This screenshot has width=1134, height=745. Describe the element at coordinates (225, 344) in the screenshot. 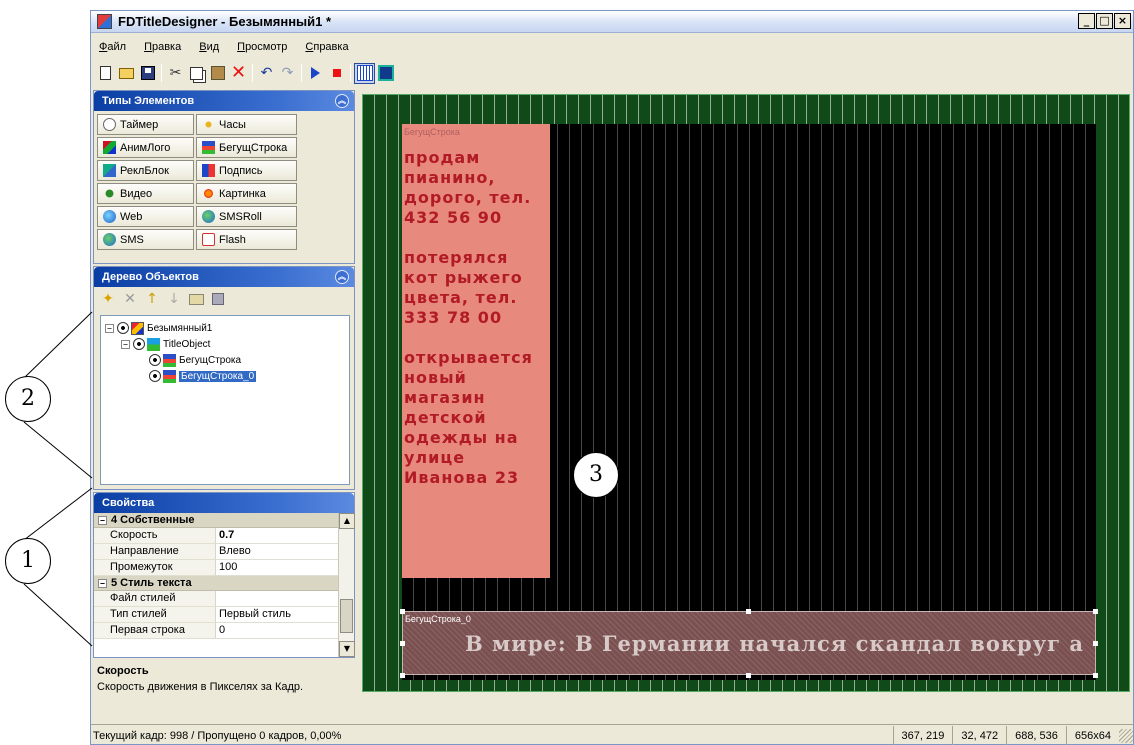

I see `tree-node-titleobject: − TitleObject` at that location.